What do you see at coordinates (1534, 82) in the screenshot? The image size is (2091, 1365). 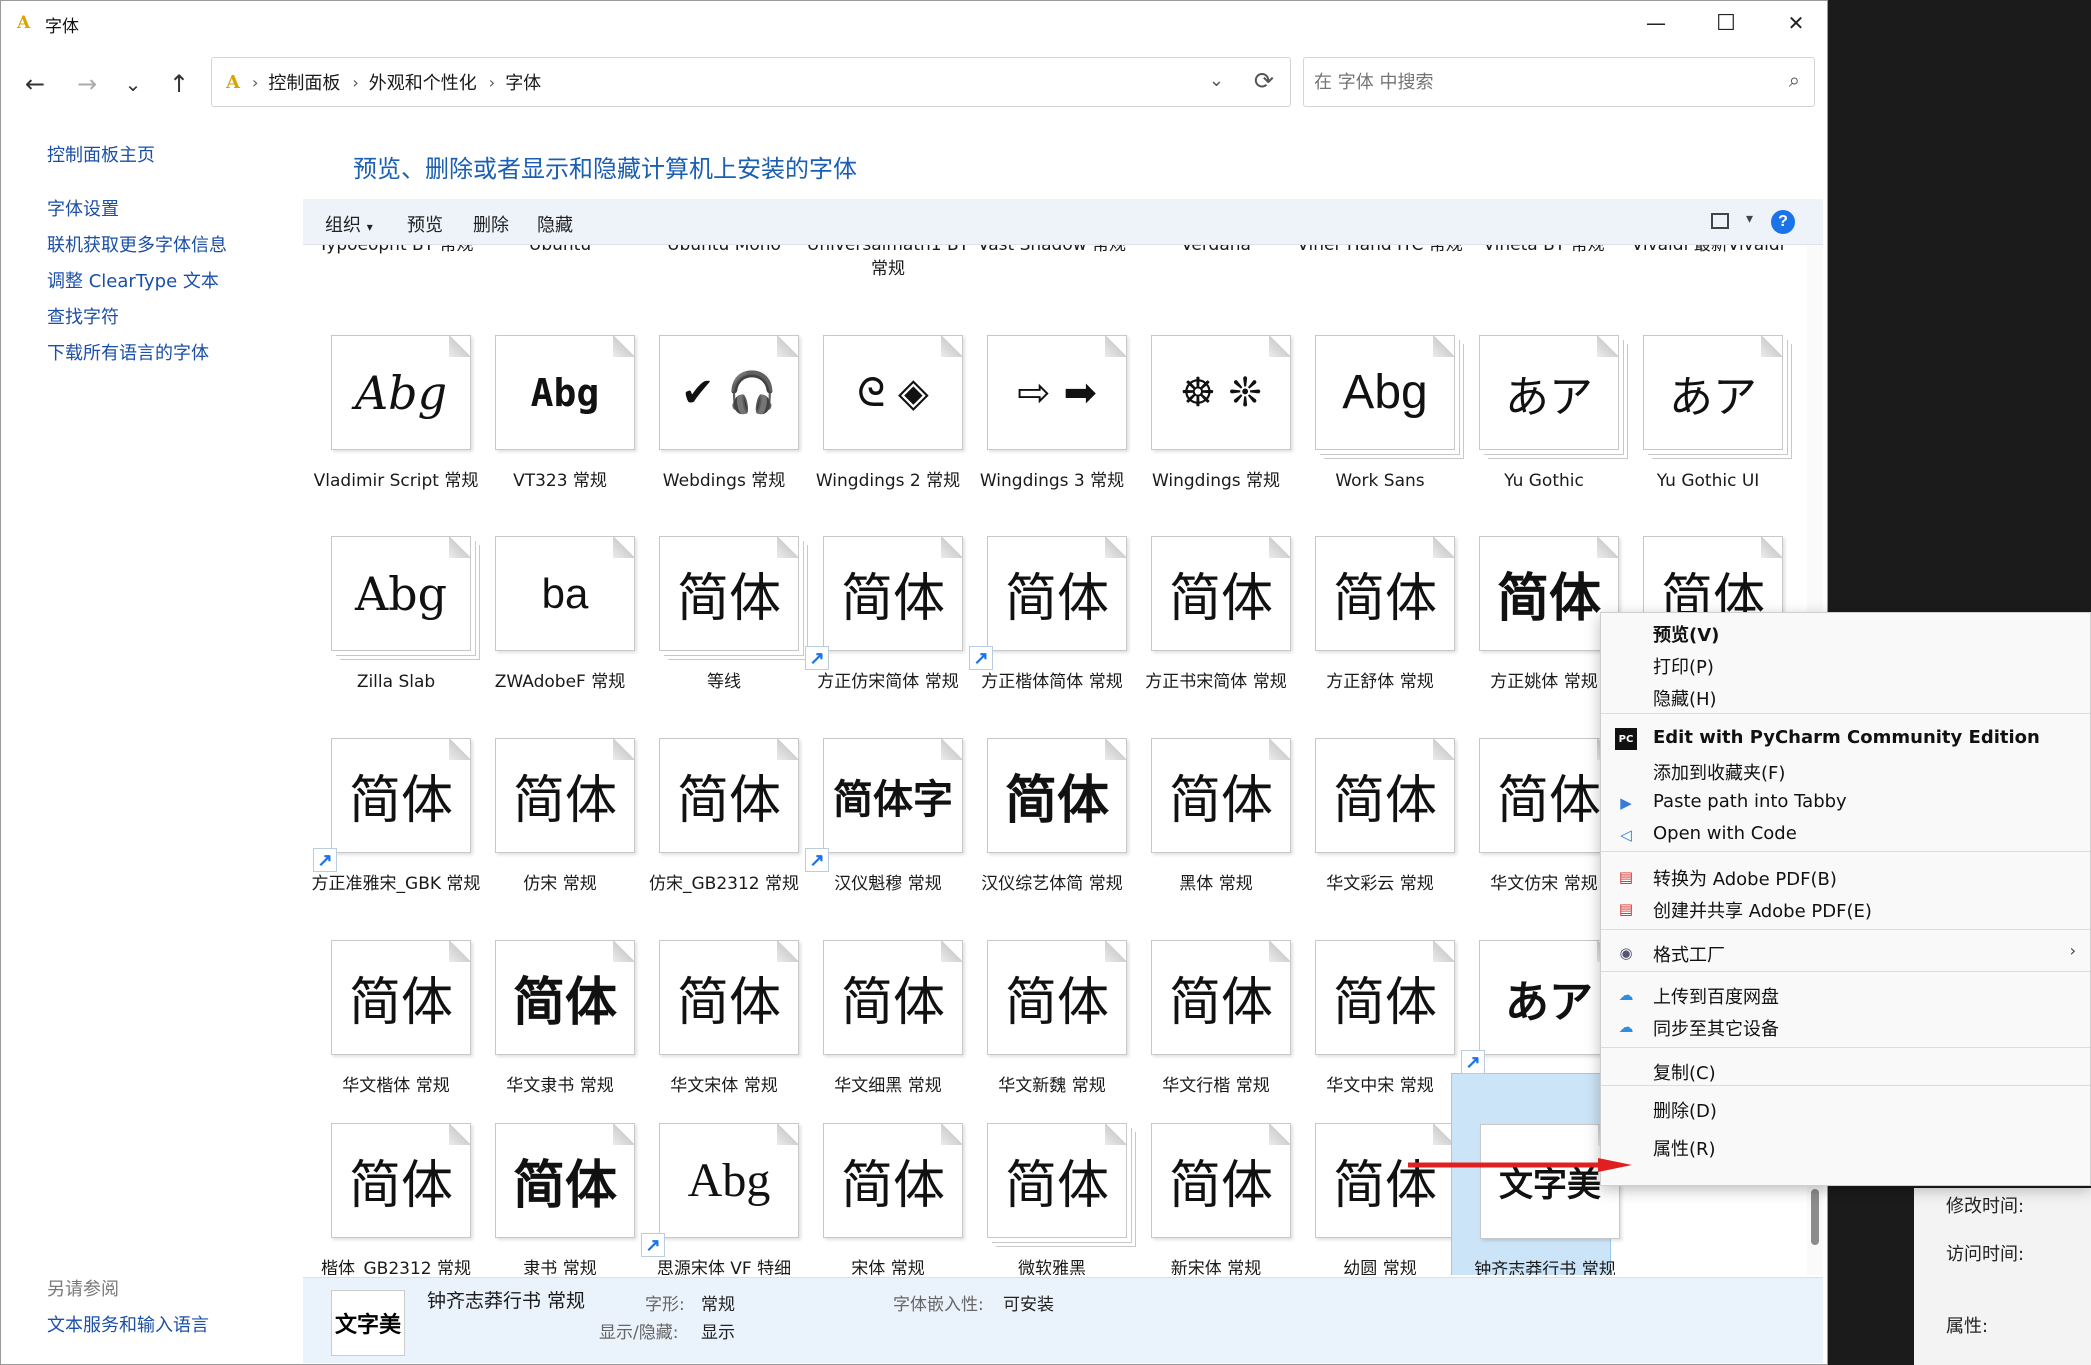 I see `search-input` at bounding box center [1534, 82].